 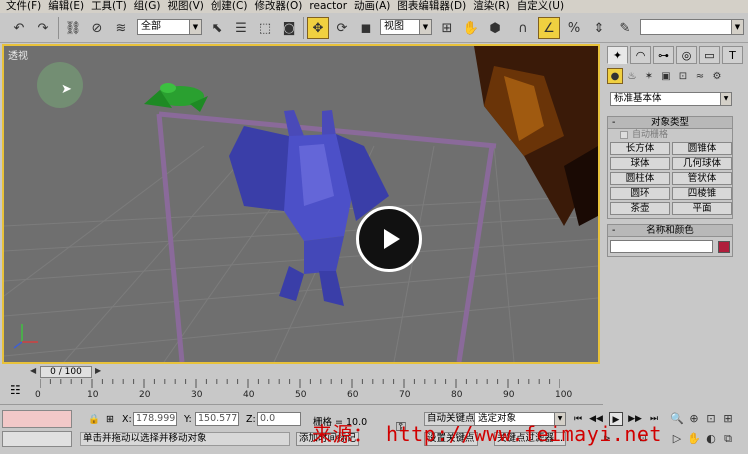 What do you see at coordinates (549, 28) in the screenshot?
I see `angle-snap-icon: ∠` at bounding box center [549, 28].